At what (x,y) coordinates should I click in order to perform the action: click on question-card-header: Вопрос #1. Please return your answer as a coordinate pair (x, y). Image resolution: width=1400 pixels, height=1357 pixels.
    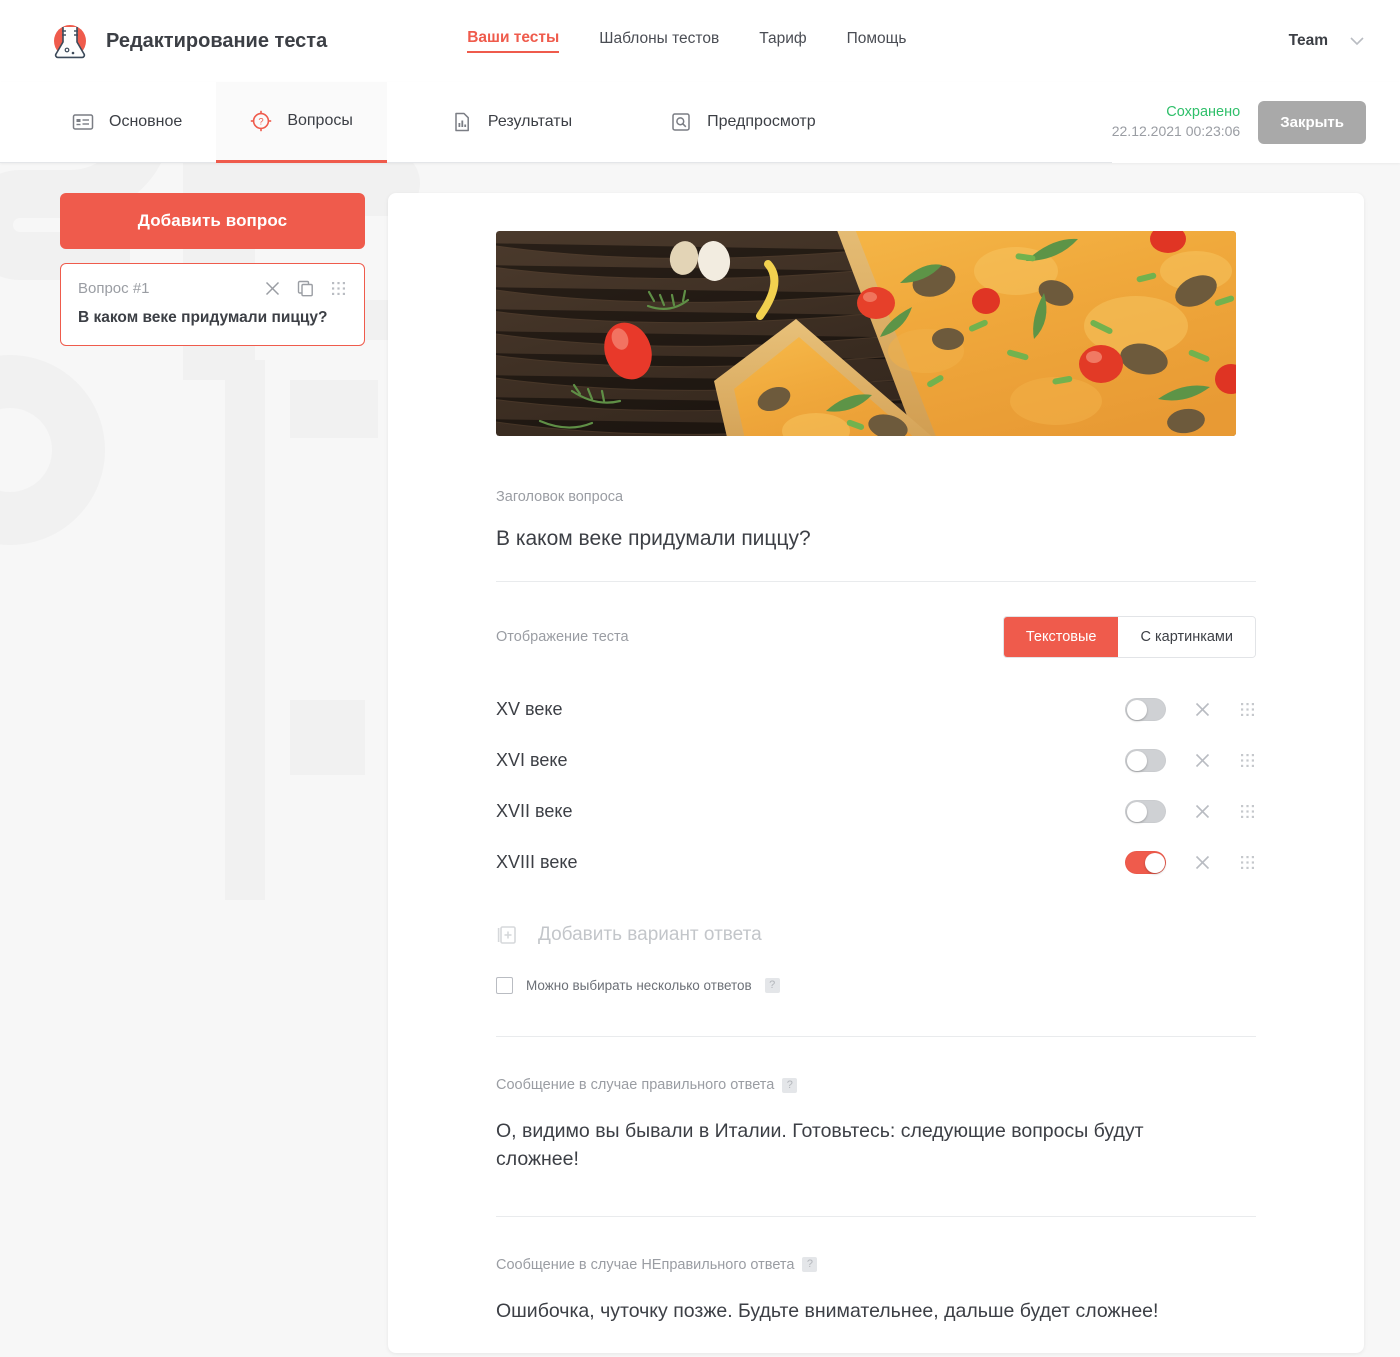
    Looking at the image, I should click on (212, 288).